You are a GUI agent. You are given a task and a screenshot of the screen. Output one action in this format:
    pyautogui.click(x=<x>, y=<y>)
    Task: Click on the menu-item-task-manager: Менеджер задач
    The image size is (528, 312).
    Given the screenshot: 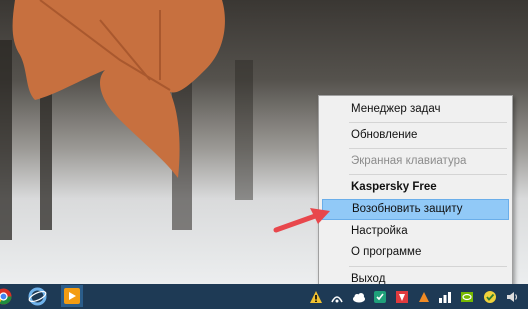 What is the action you would take?
    pyautogui.click(x=415, y=109)
    